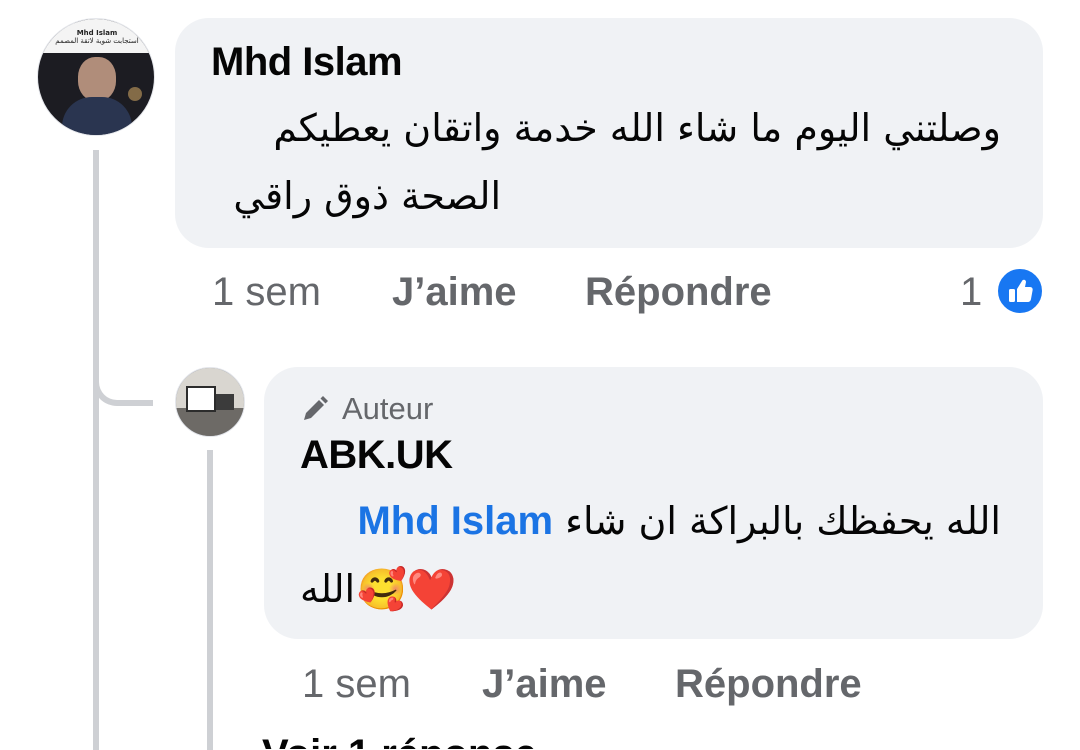 The height and width of the screenshot is (750, 1080). What do you see at coordinates (783, 521) in the screenshot?
I see `reply-text-before-mention: الله يحفظك بالبراكة ان شاء` at bounding box center [783, 521].